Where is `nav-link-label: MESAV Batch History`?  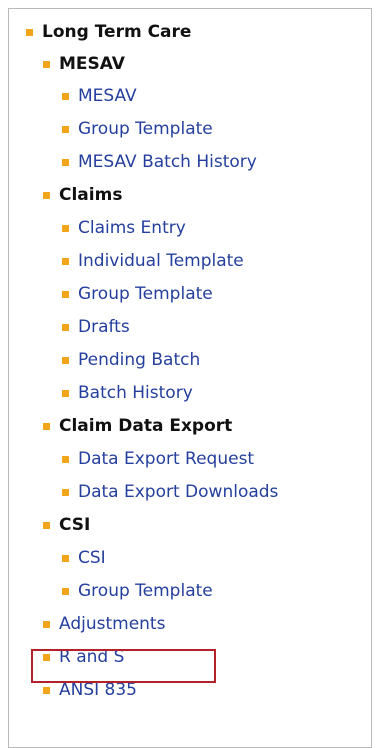
nav-link-label: MESAV Batch History is located at coordinates (167, 162).